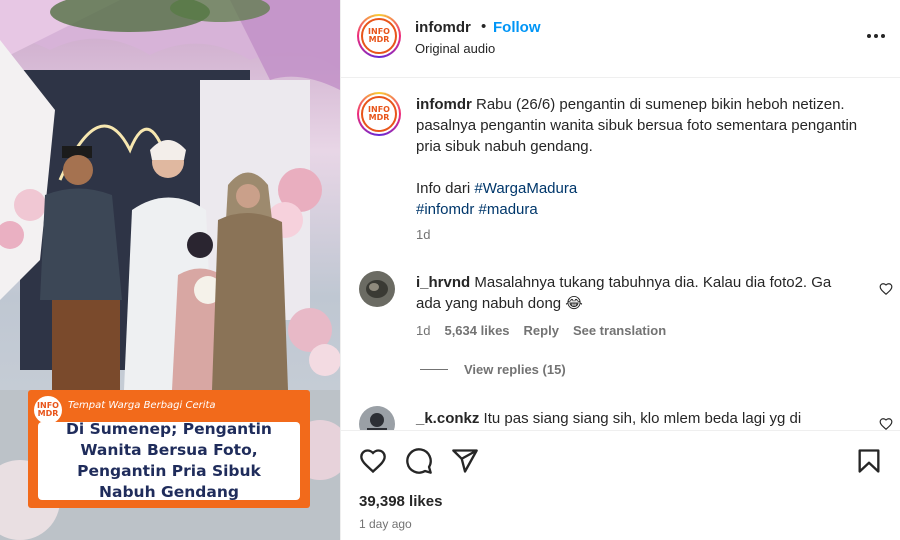 The image size is (900, 540). I want to click on comment-likes: 5,634 likes, so click(476, 330).